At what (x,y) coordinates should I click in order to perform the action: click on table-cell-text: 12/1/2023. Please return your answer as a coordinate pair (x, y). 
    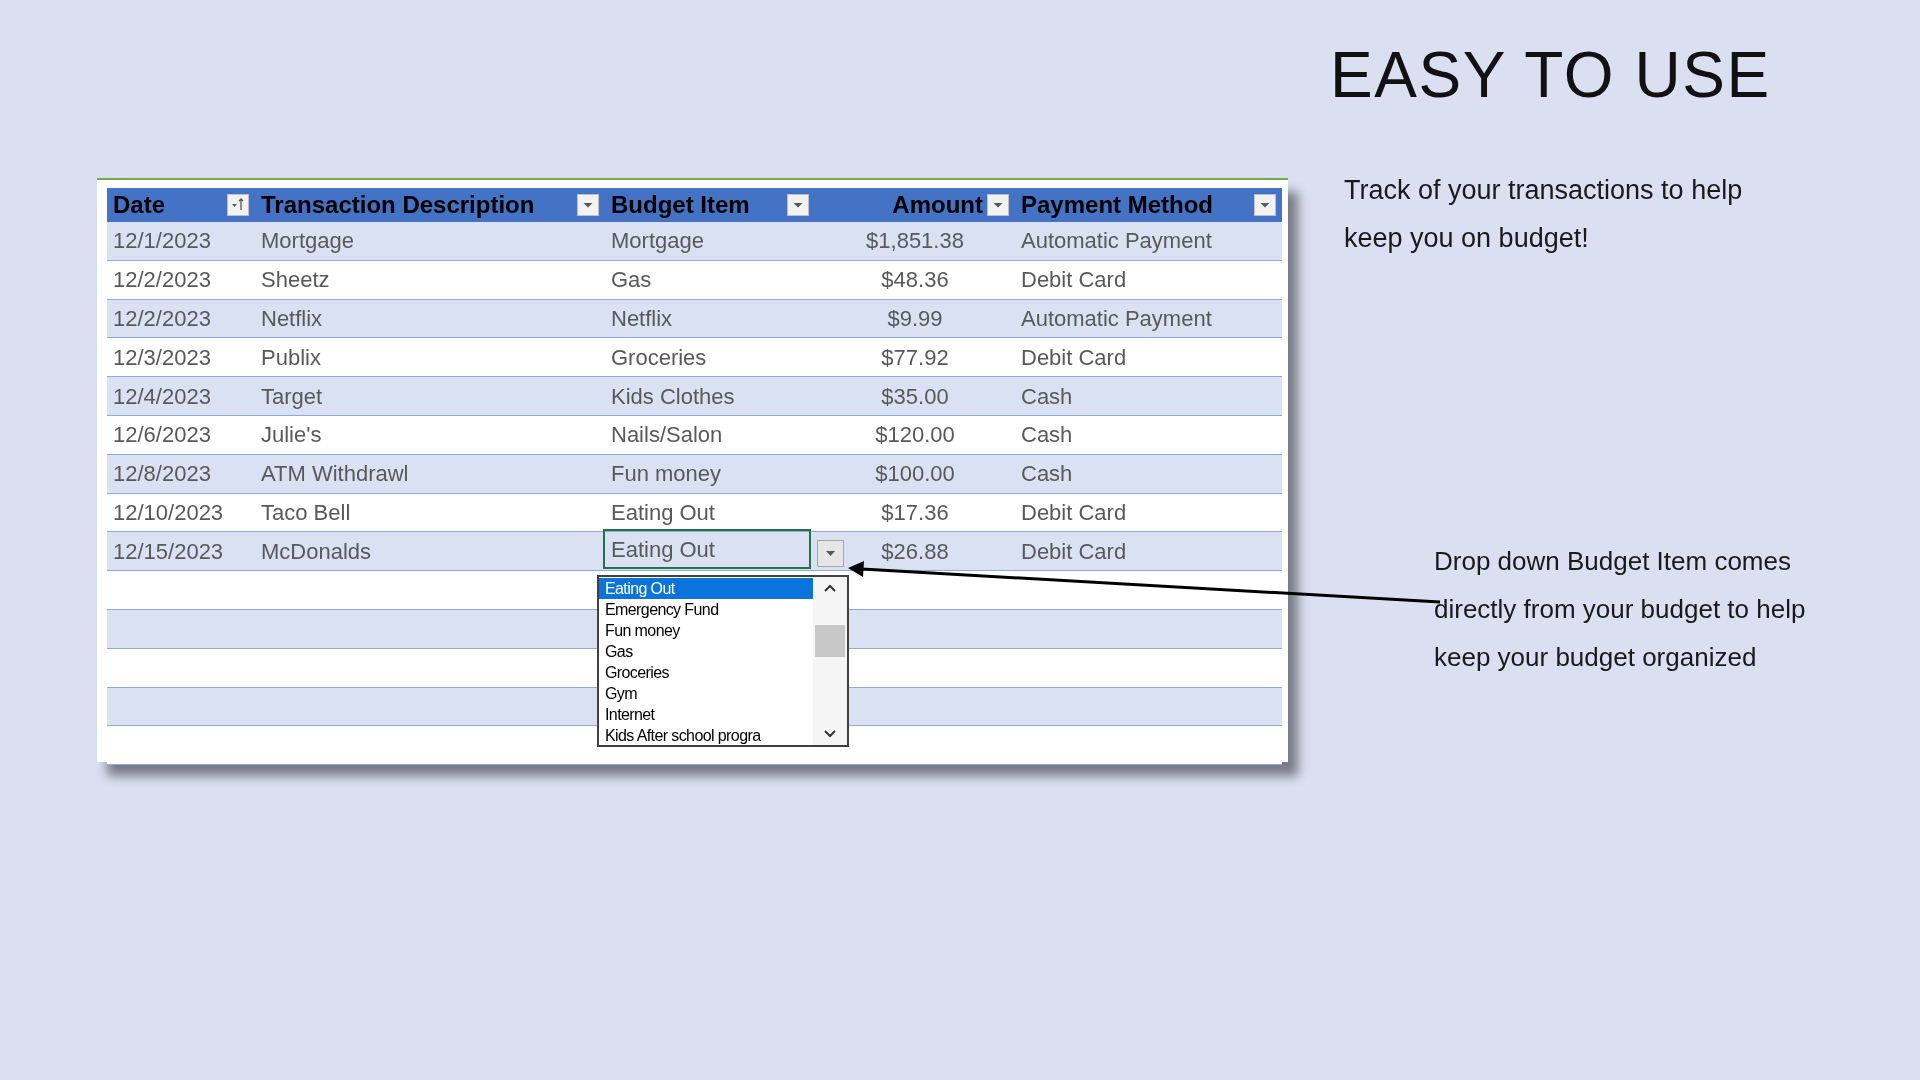
    Looking at the image, I should click on (162, 241).